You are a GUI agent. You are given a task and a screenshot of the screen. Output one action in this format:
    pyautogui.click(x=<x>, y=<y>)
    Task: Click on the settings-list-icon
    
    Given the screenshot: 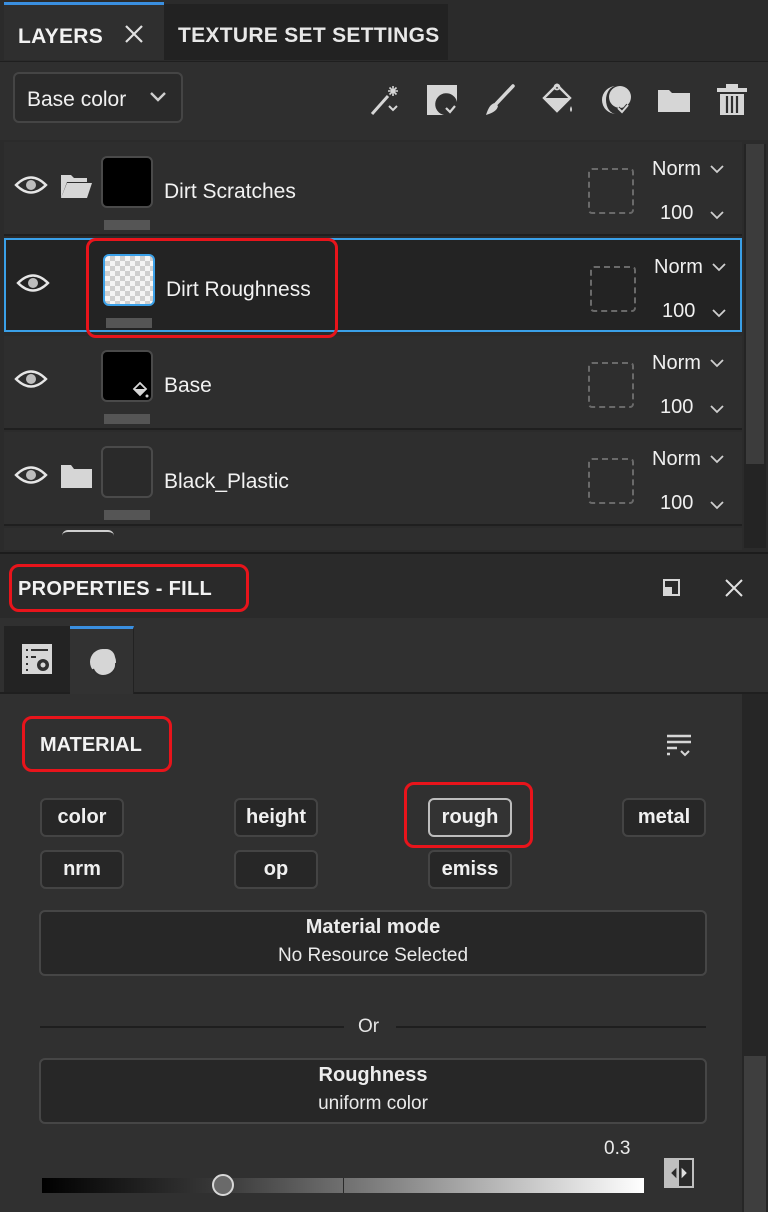 What is the action you would take?
    pyautogui.click(x=37, y=659)
    